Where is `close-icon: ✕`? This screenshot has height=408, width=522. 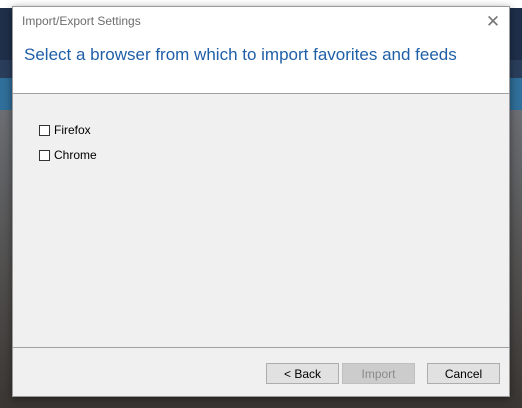 close-icon: ✕ is located at coordinates (493, 21).